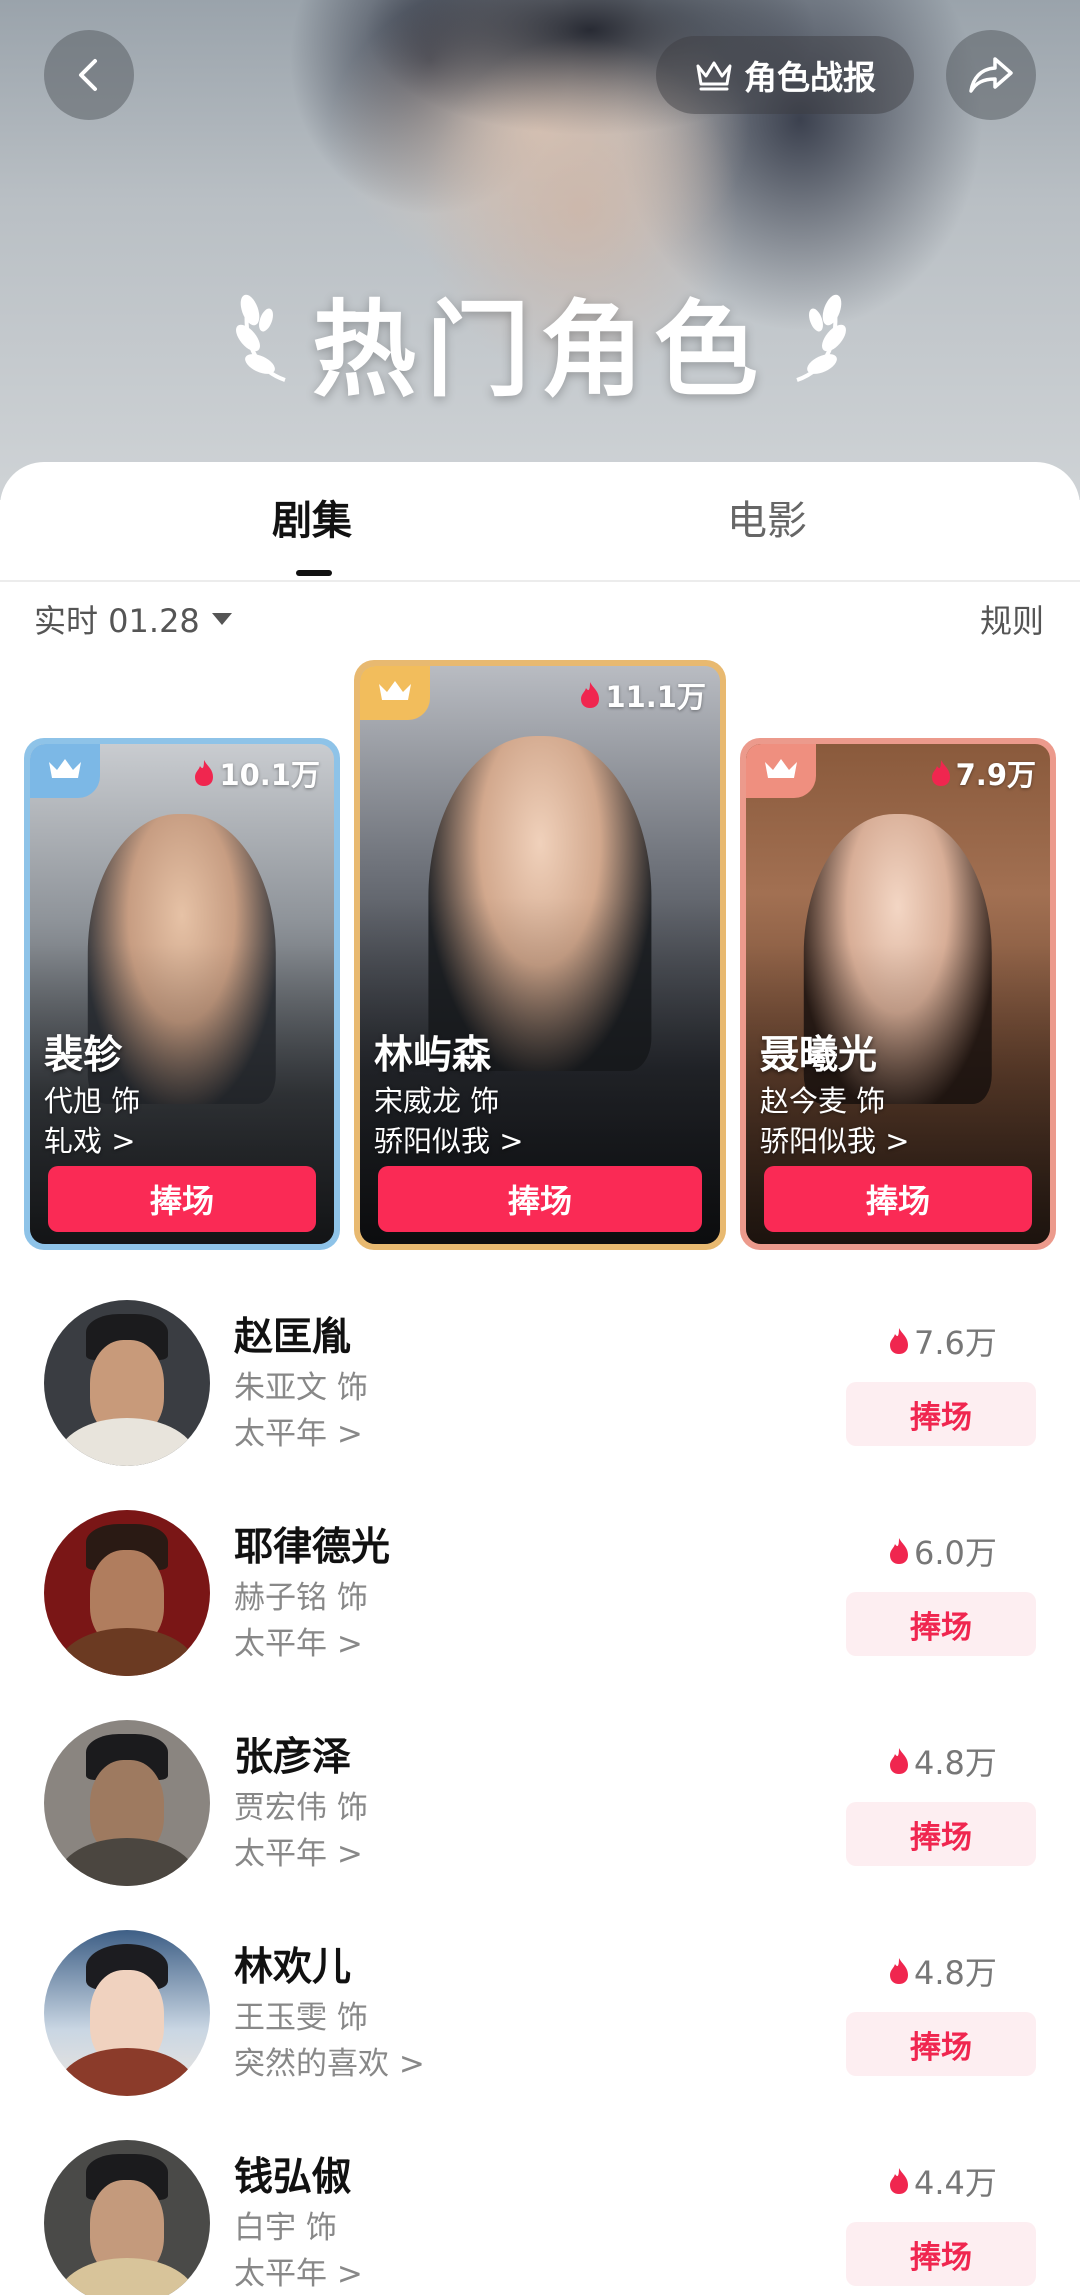 The width and height of the screenshot is (1080, 2295). What do you see at coordinates (437, 1101) in the screenshot?
I see `actor-name: 宋威龙 饰` at bounding box center [437, 1101].